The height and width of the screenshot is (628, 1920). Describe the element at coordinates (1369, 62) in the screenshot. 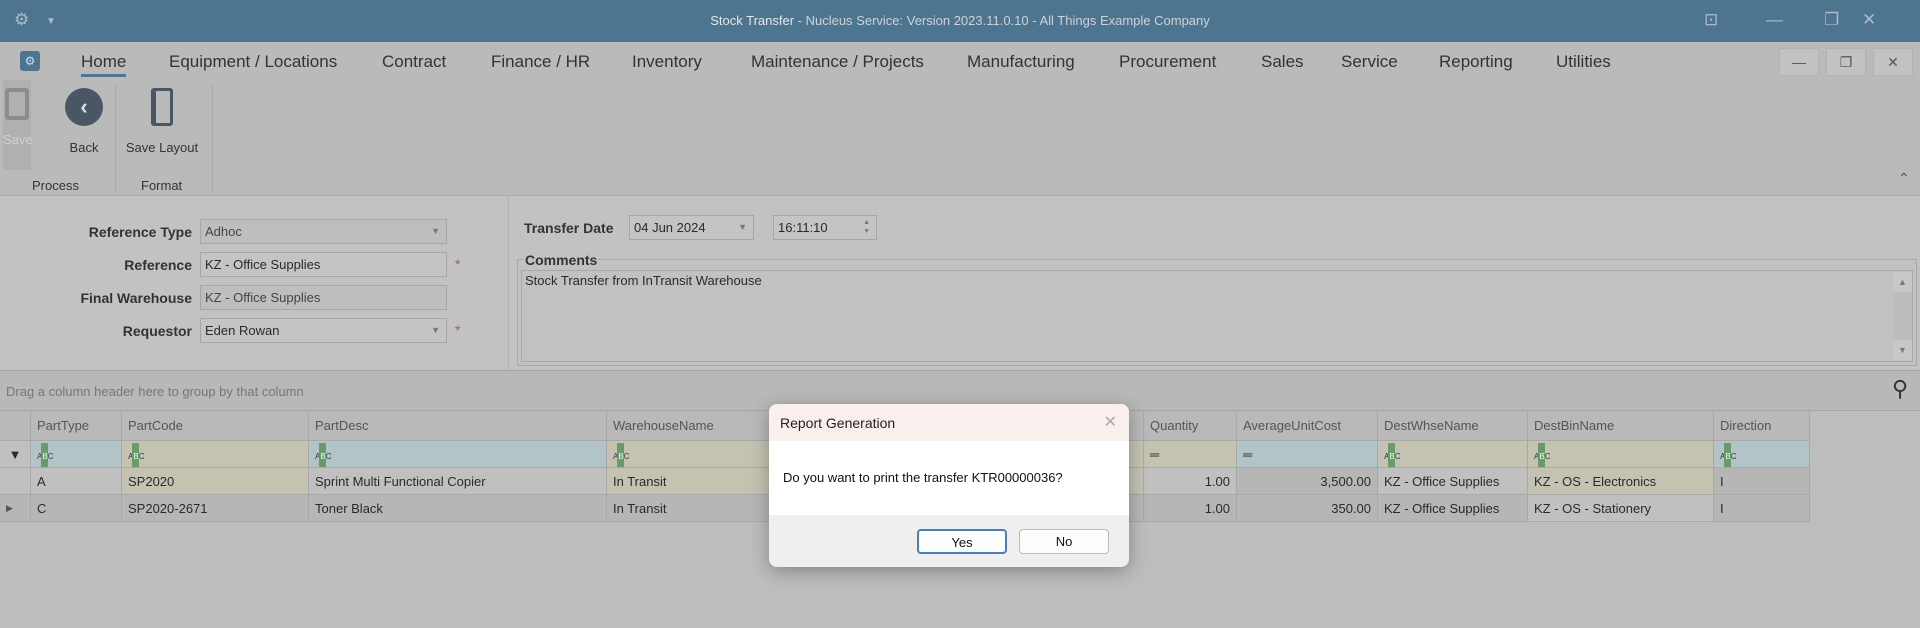

I see `menu-service: Service` at that location.